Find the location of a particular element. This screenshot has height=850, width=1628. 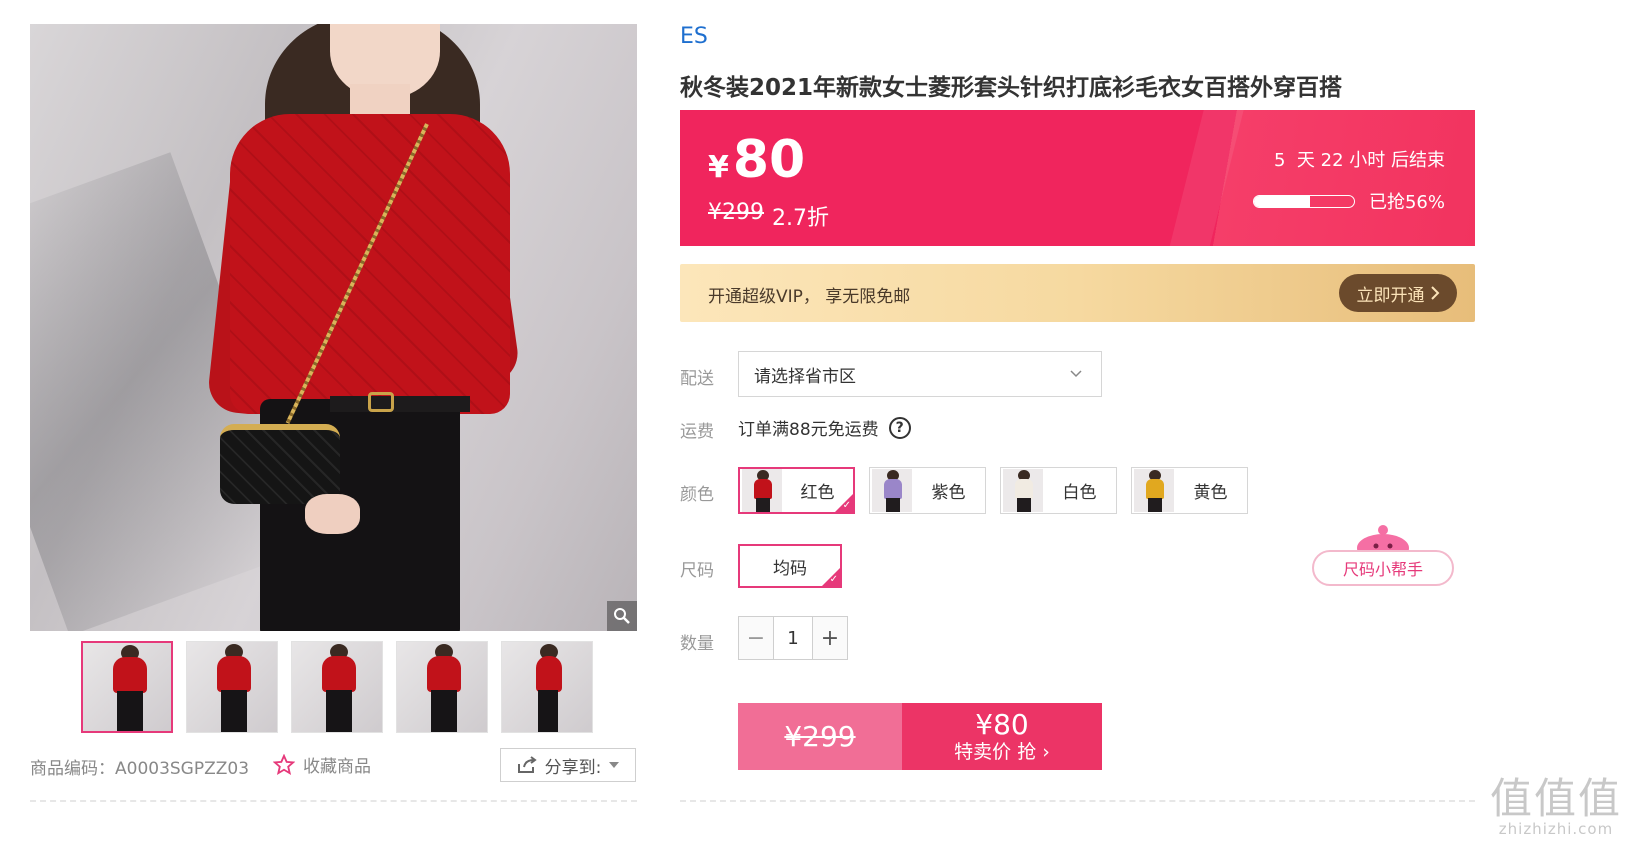

color-name: 黄色 is located at coordinates (1210, 493).